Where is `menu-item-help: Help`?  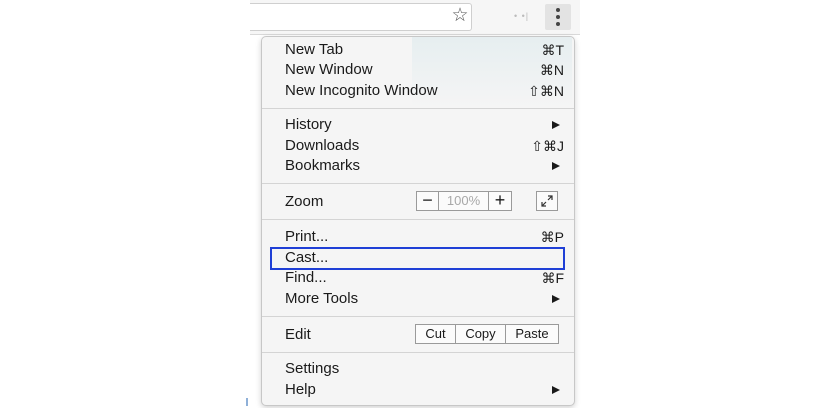 menu-item-help: Help is located at coordinates (418, 390).